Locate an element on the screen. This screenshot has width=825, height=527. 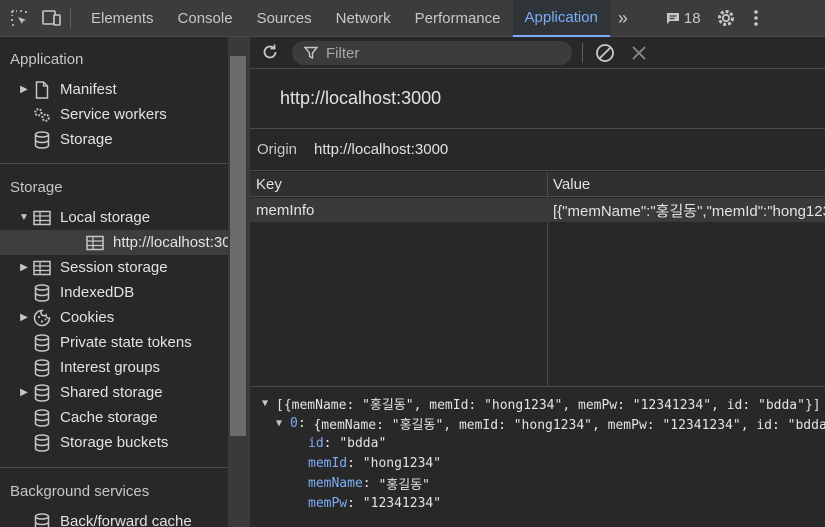
preview-property-line: memId: "hong1234" is located at coordinates (374, 463).